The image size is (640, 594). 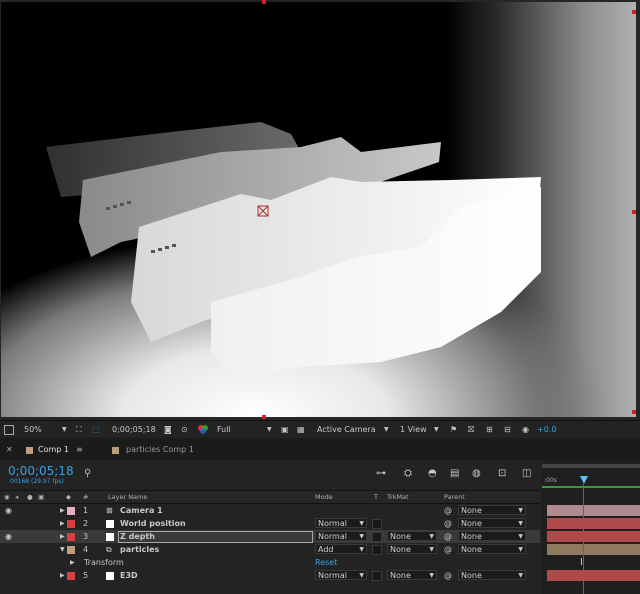 What do you see at coordinates (184, 430) in the screenshot?
I see `mask-icon: ⊙` at bounding box center [184, 430].